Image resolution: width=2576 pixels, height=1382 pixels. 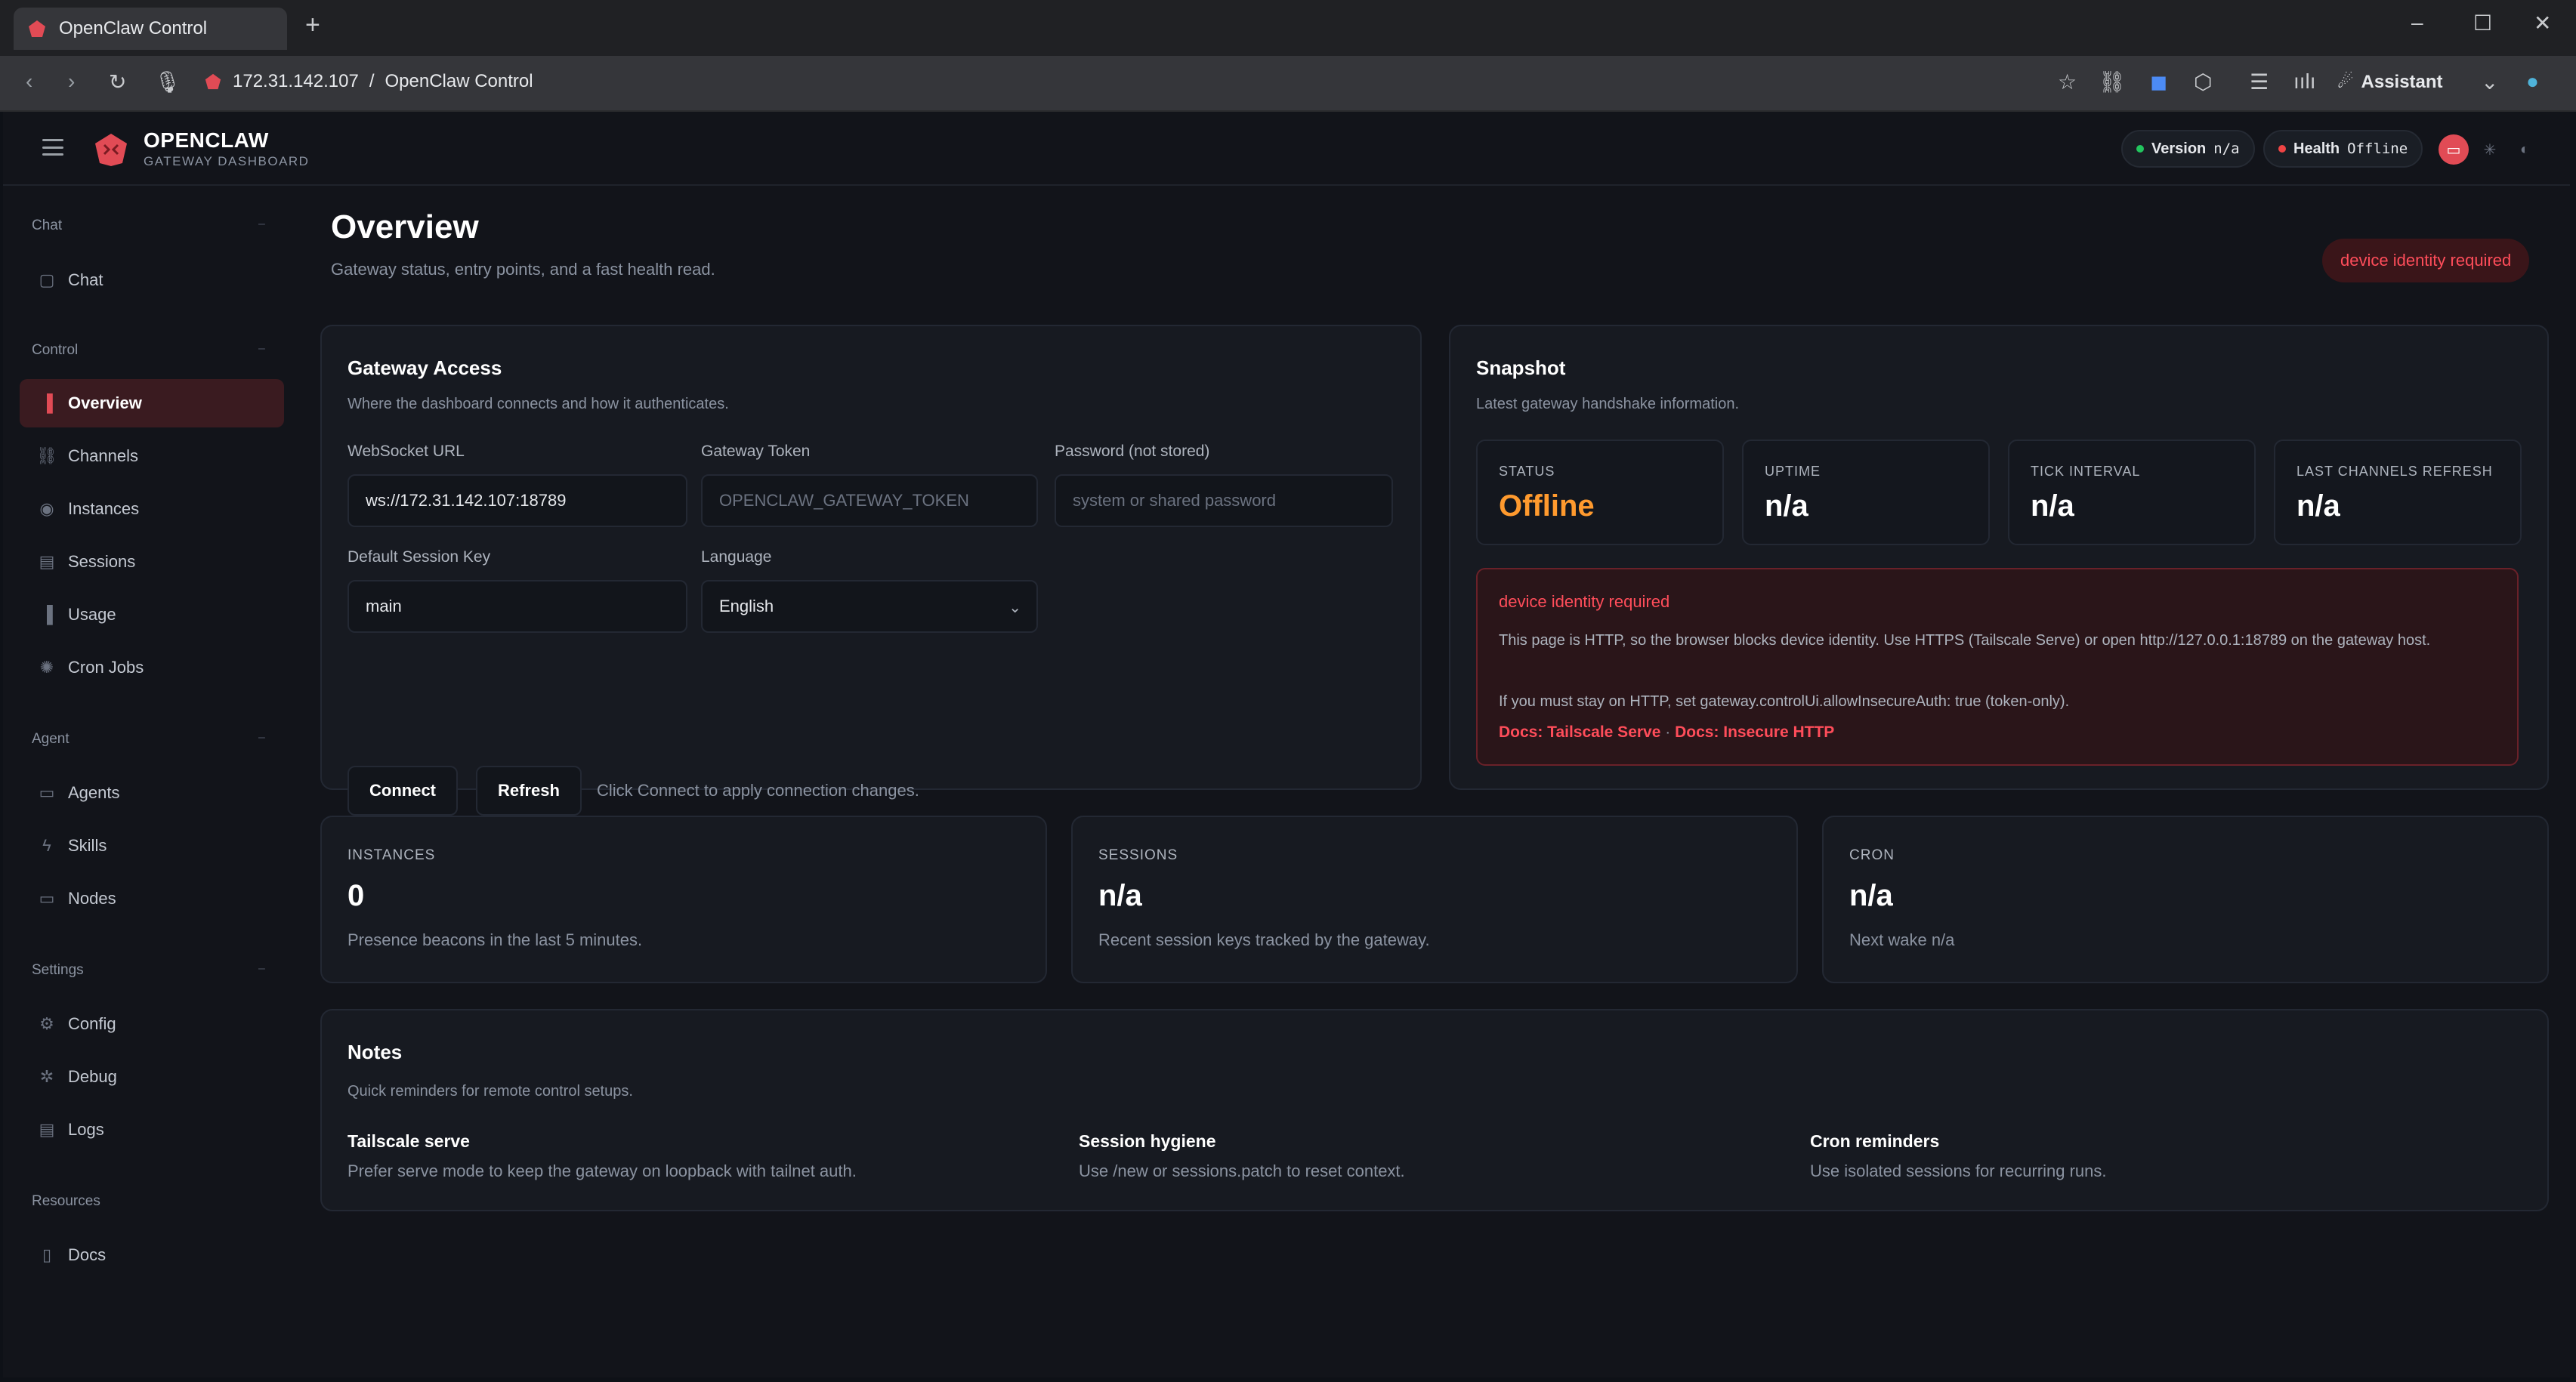 What do you see at coordinates (1132, 451) in the screenshot?
I see `password-label: Password (not stored)` at bounding box center [1132, 451].